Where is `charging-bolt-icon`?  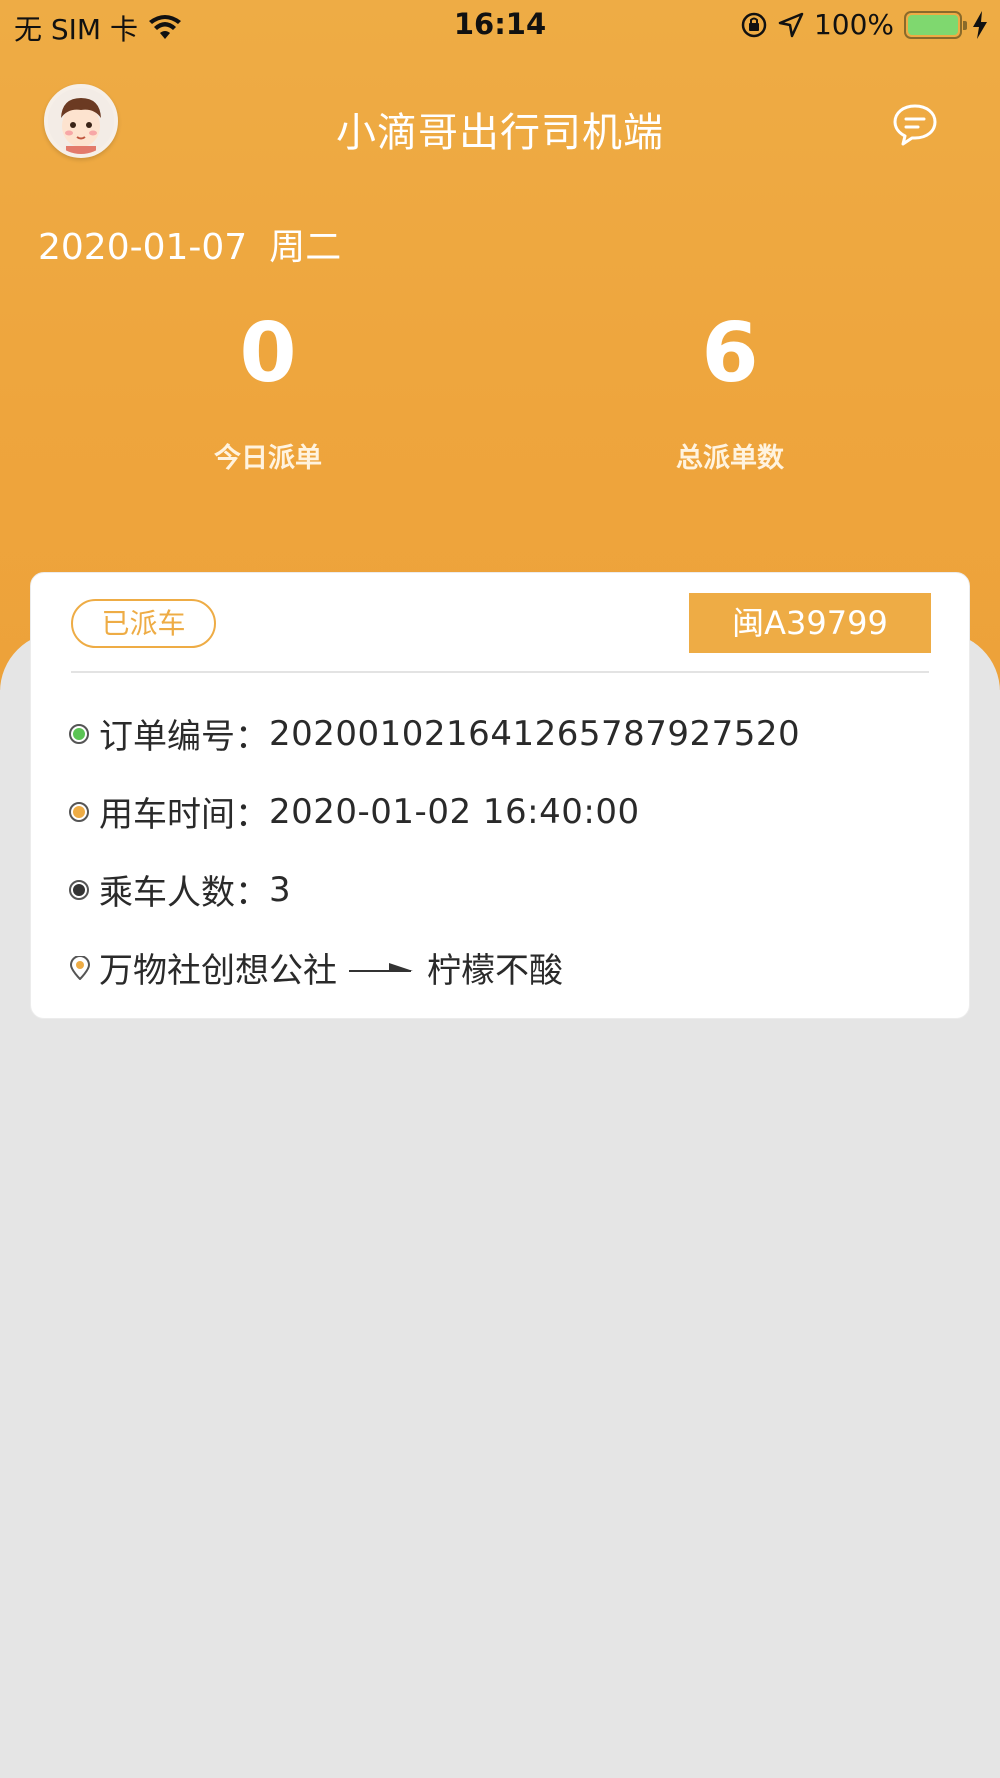 charging-bolt-icon is located at coordinates (980, 24).